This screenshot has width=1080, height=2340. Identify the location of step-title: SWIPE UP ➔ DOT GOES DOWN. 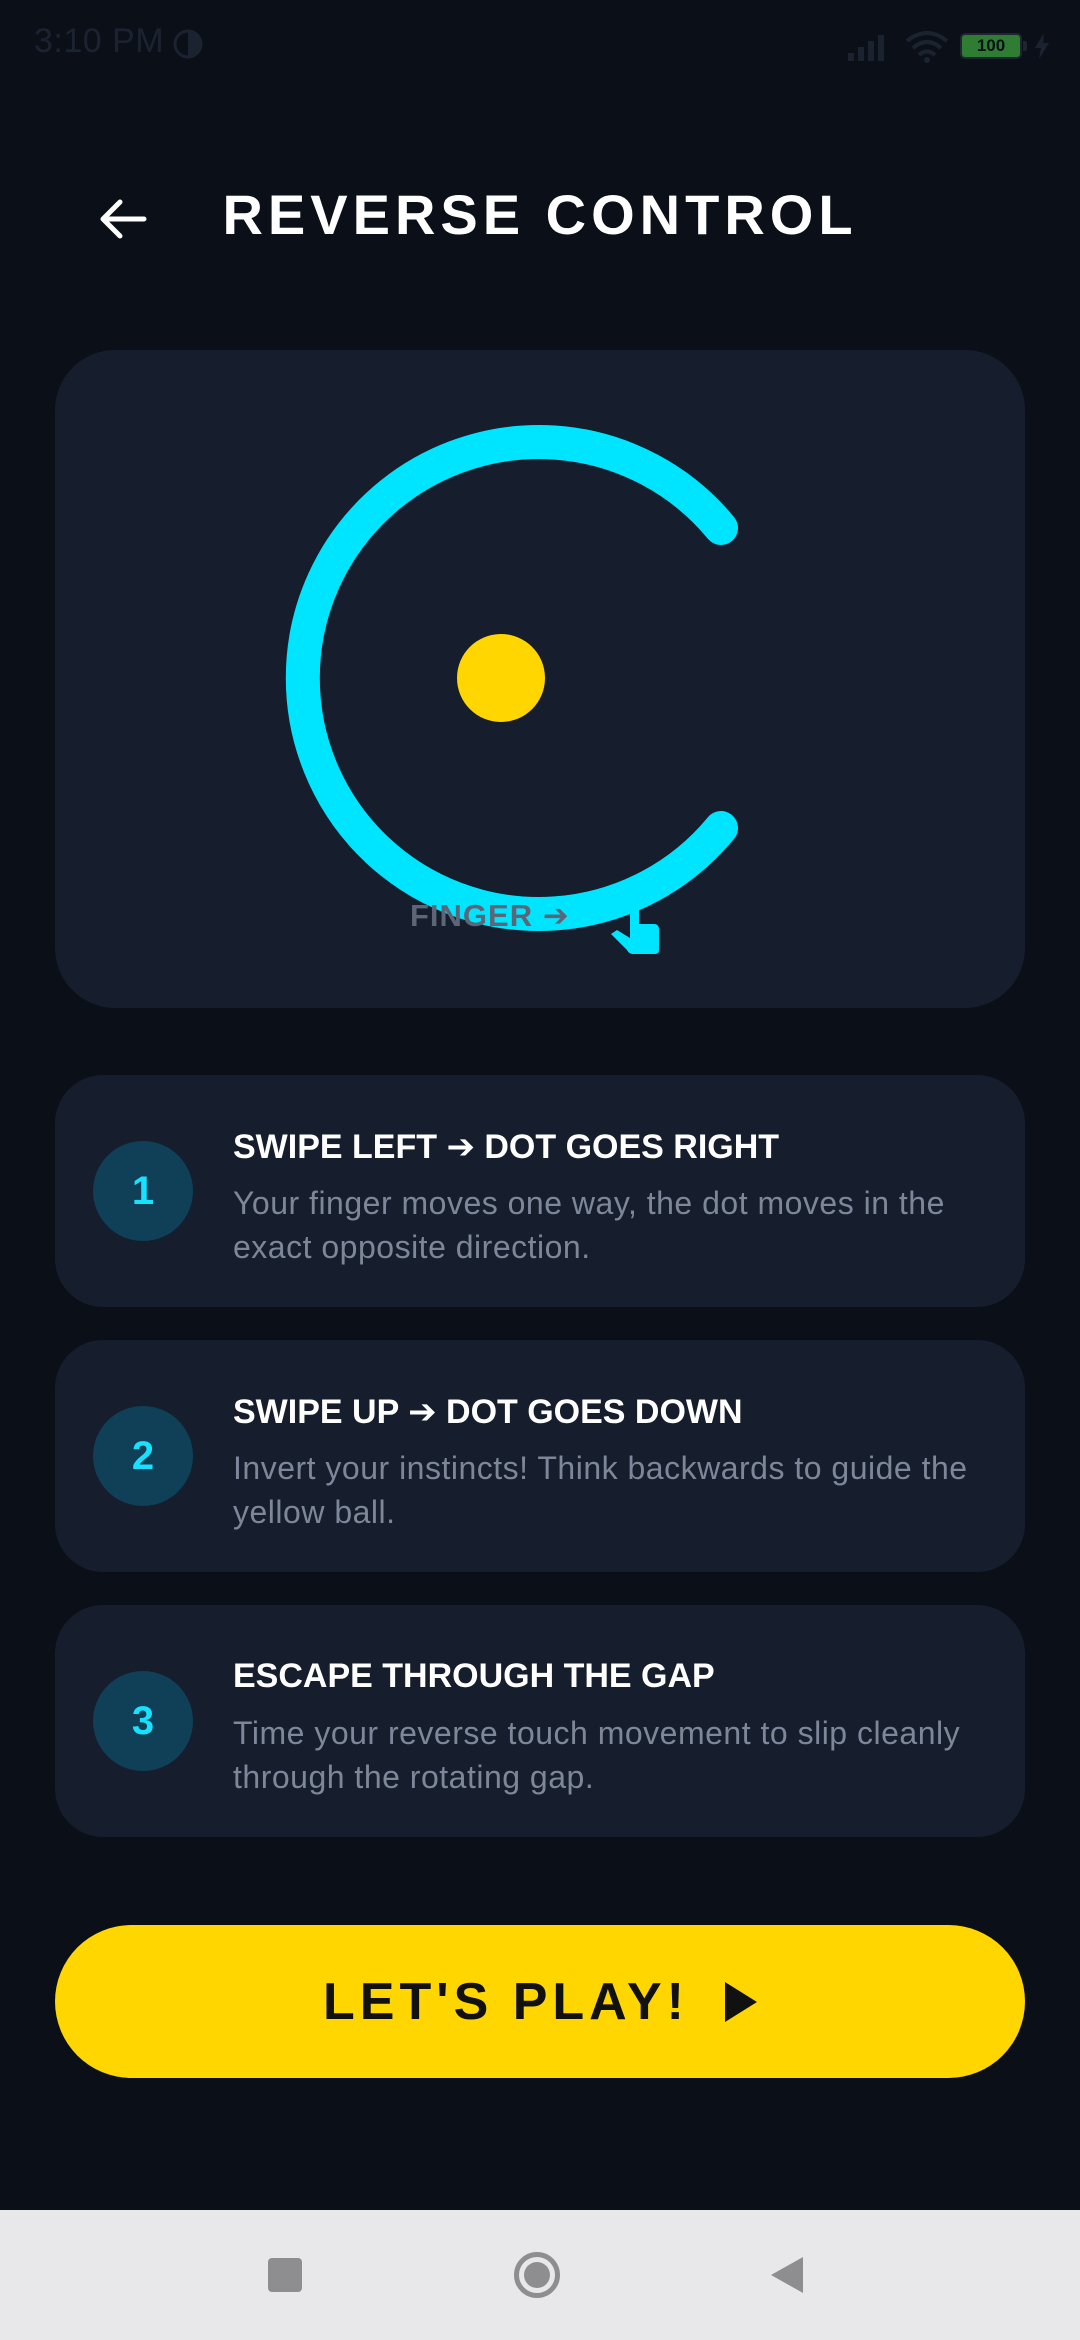
(488, 1412).